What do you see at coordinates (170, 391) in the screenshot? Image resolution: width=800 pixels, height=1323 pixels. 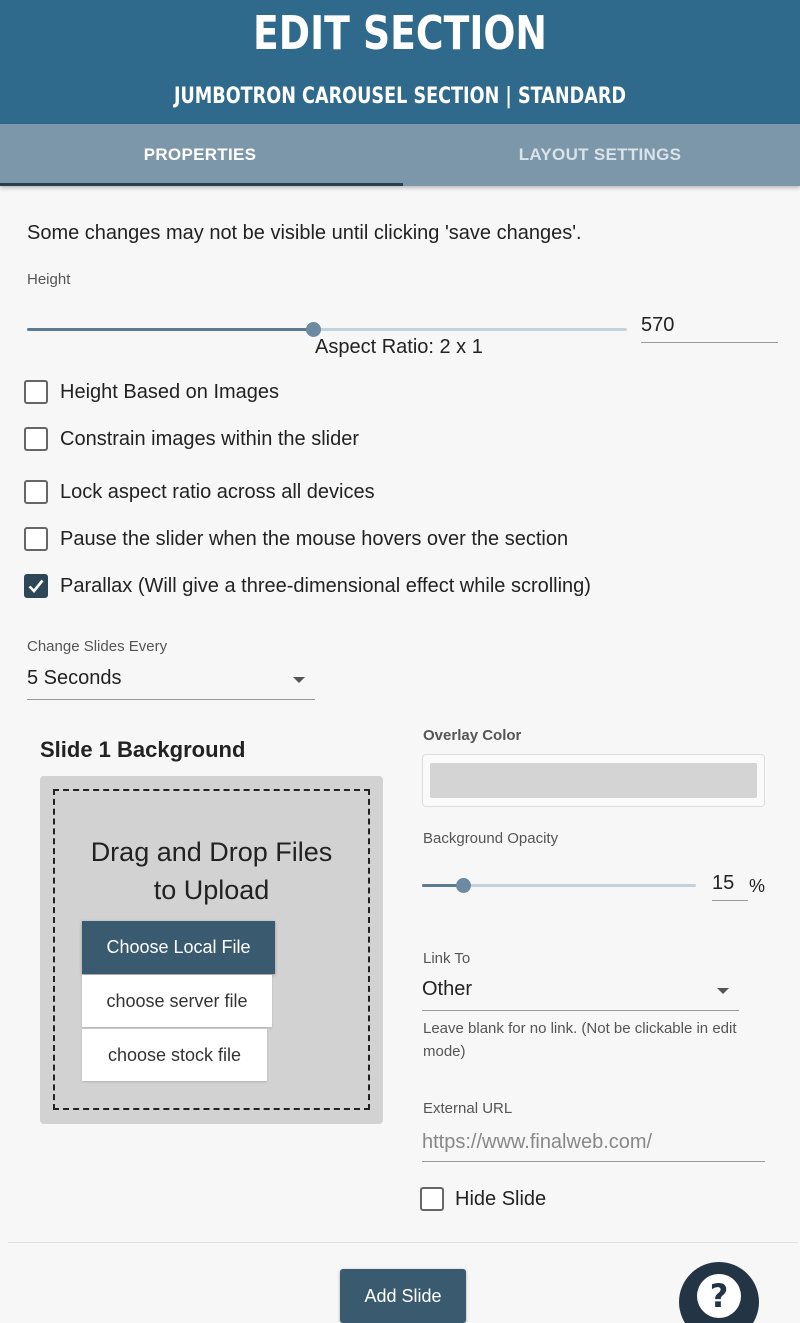 I see `option-label: Height Based on Images` at bounding box center [170, 391].